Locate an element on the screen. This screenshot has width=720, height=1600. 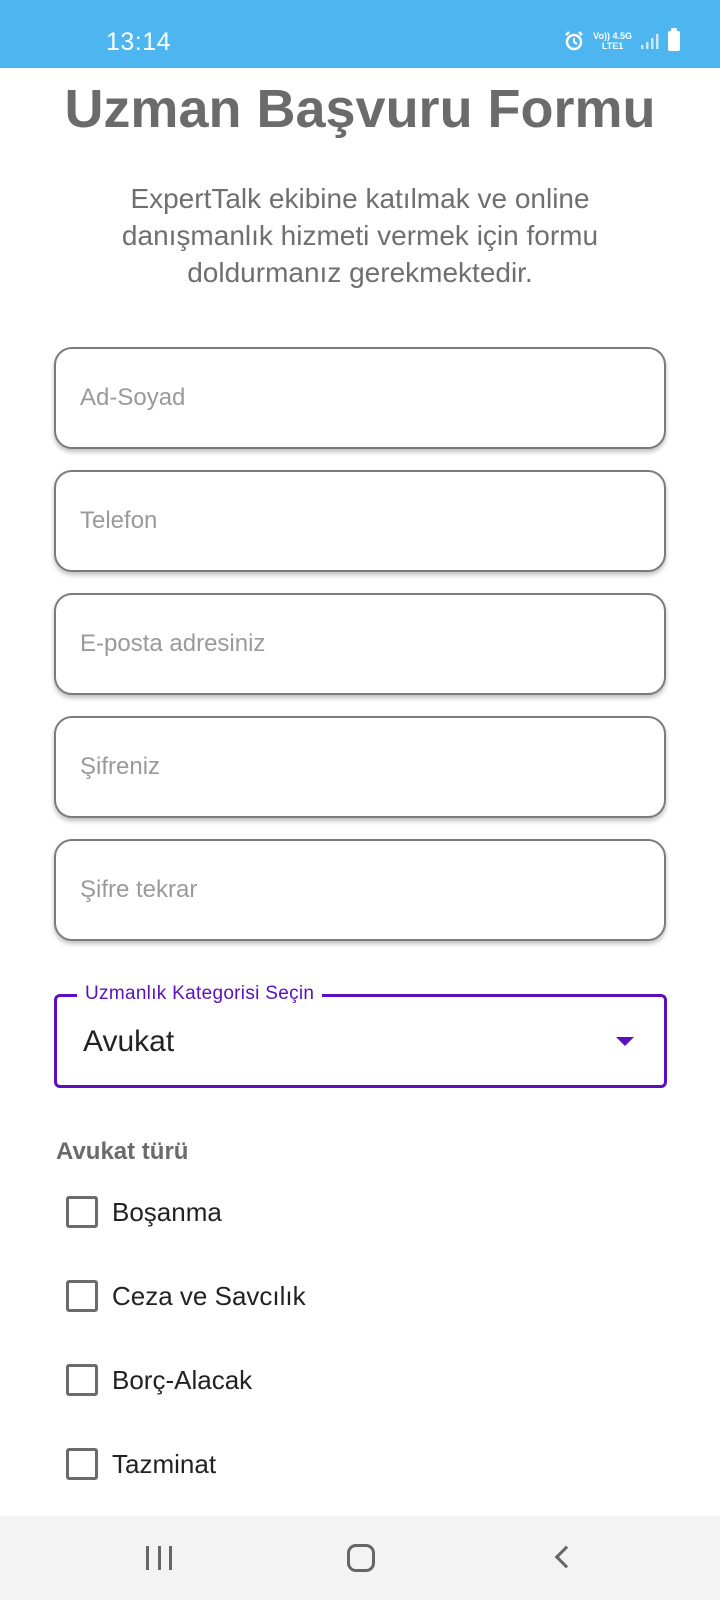
network-label: Vo)) 4.5G LTE1 is located at coordinates (612, 41).